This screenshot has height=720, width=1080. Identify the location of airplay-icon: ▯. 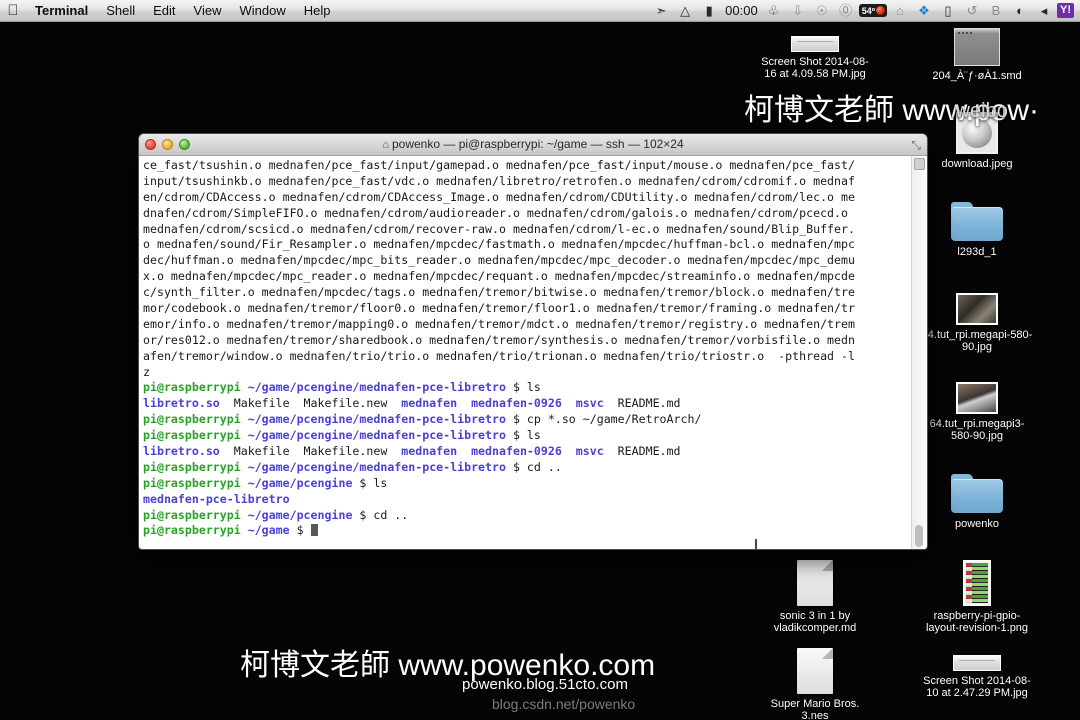
(948, 11).